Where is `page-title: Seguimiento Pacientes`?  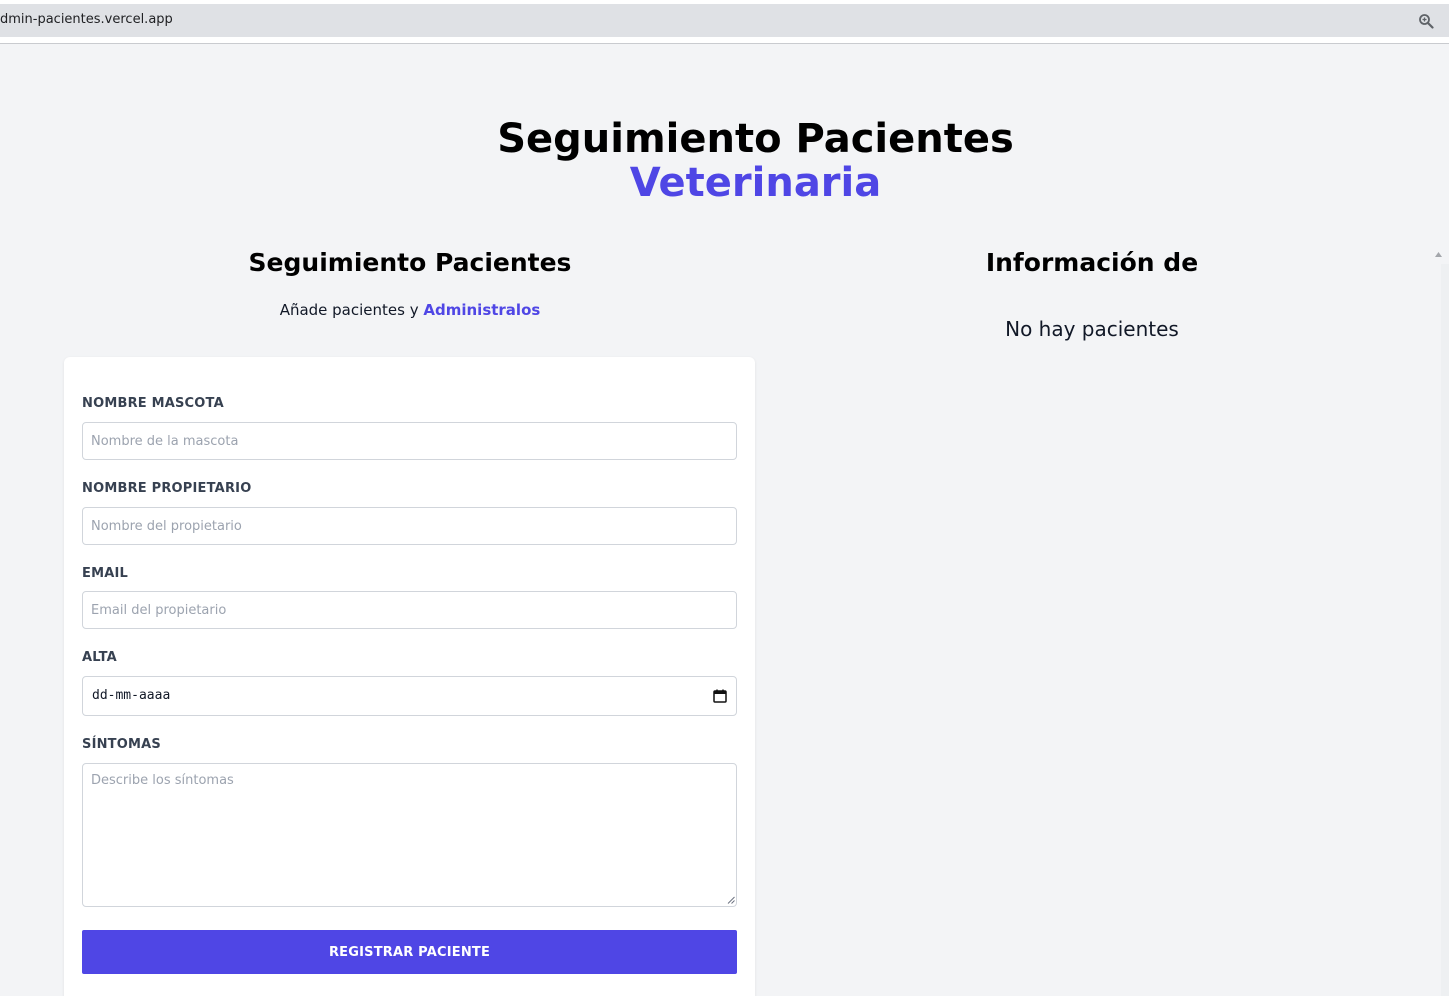
page-title: Seguimiento Pacientes is located at coordinates (755, 139).